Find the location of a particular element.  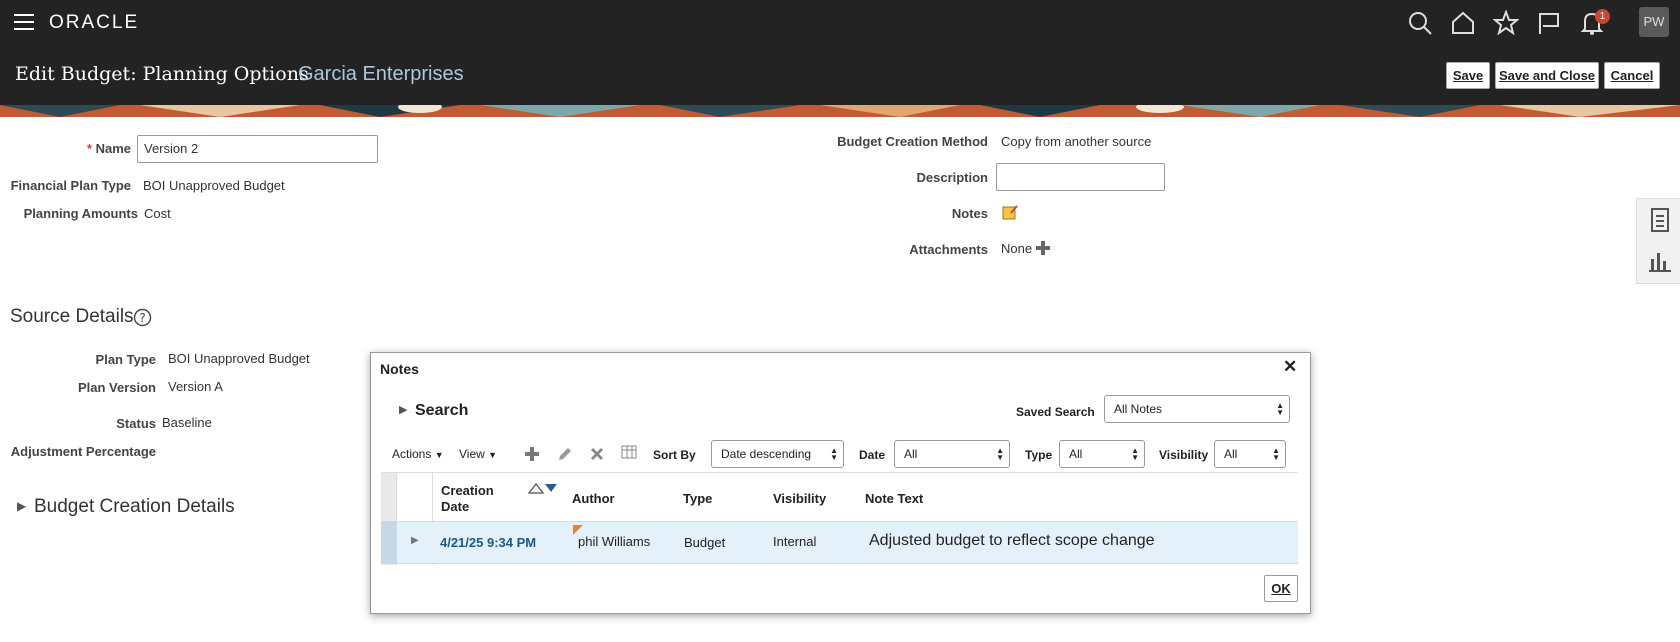

page-subtitle: Garcia Enterprises is located at coordinates (381, 74).